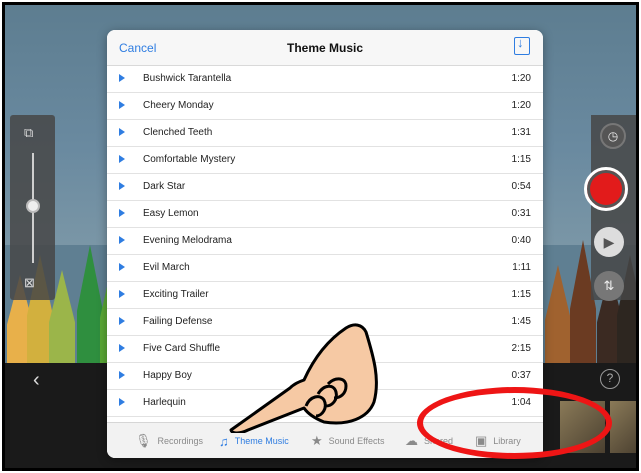  What do you see at coordinates (29, 283) in the screenshot?
I see `grid-icon: ⊠` at bounding box center [29, 283].